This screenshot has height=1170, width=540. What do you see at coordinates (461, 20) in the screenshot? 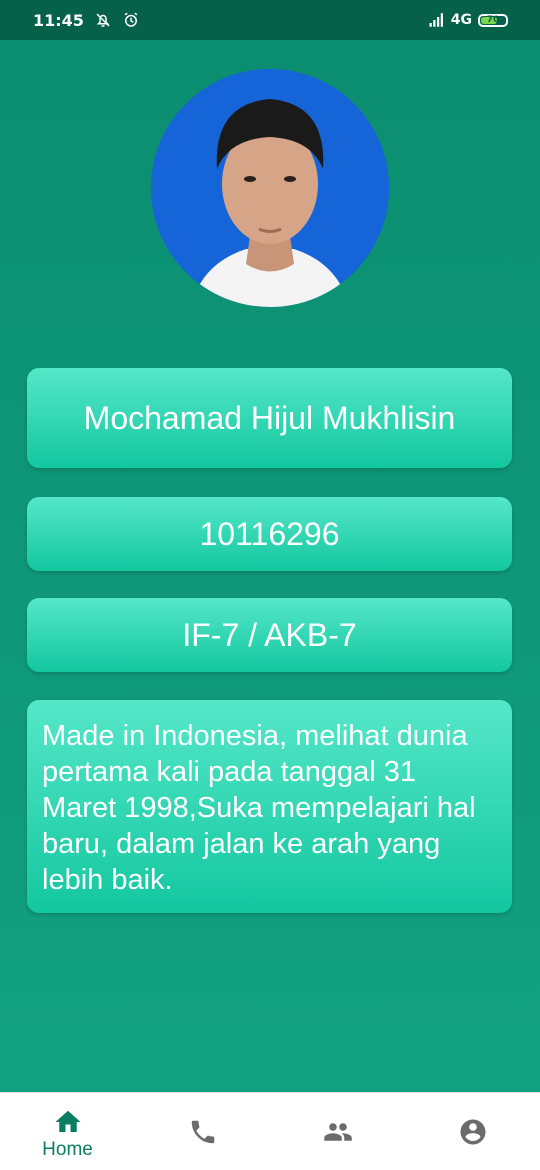
I see `network-type: 4G` at bounding box center [461, 20].